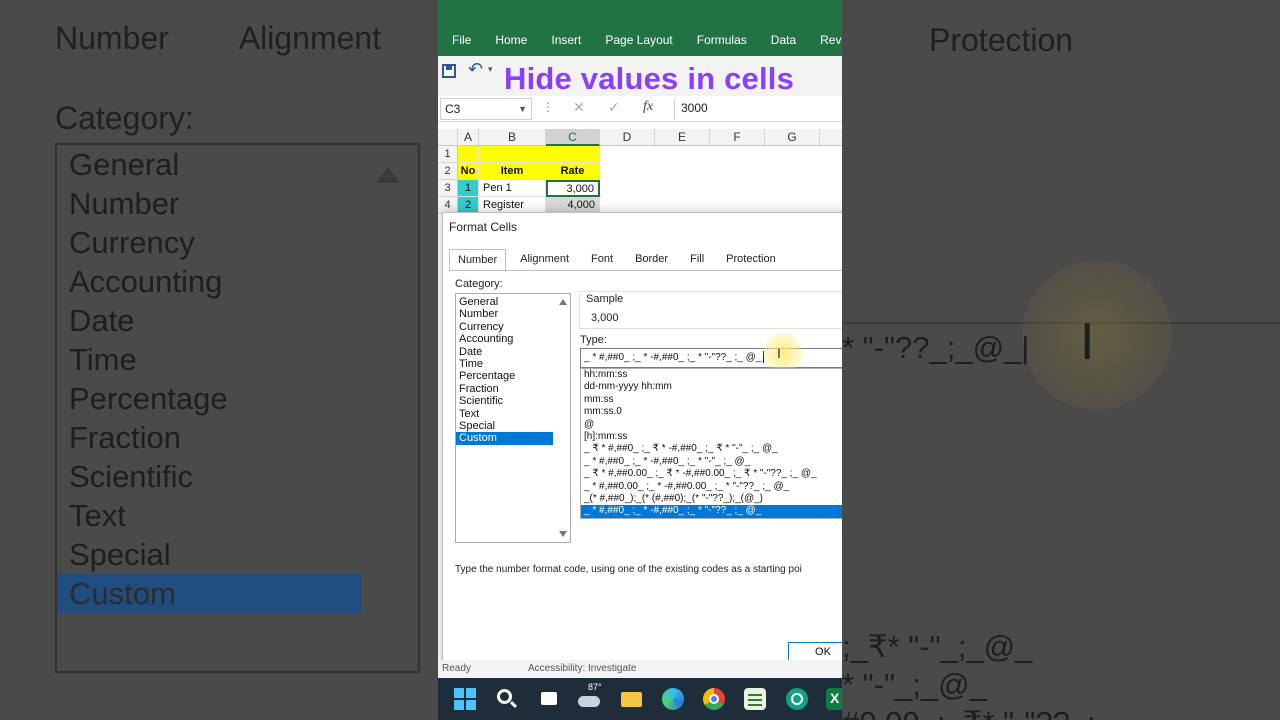 This screenshot has height=720, width=1280. Describe the element at coordinates (544, 260) in the screenshot. I see `tab-alignment: Alignment` at that location.